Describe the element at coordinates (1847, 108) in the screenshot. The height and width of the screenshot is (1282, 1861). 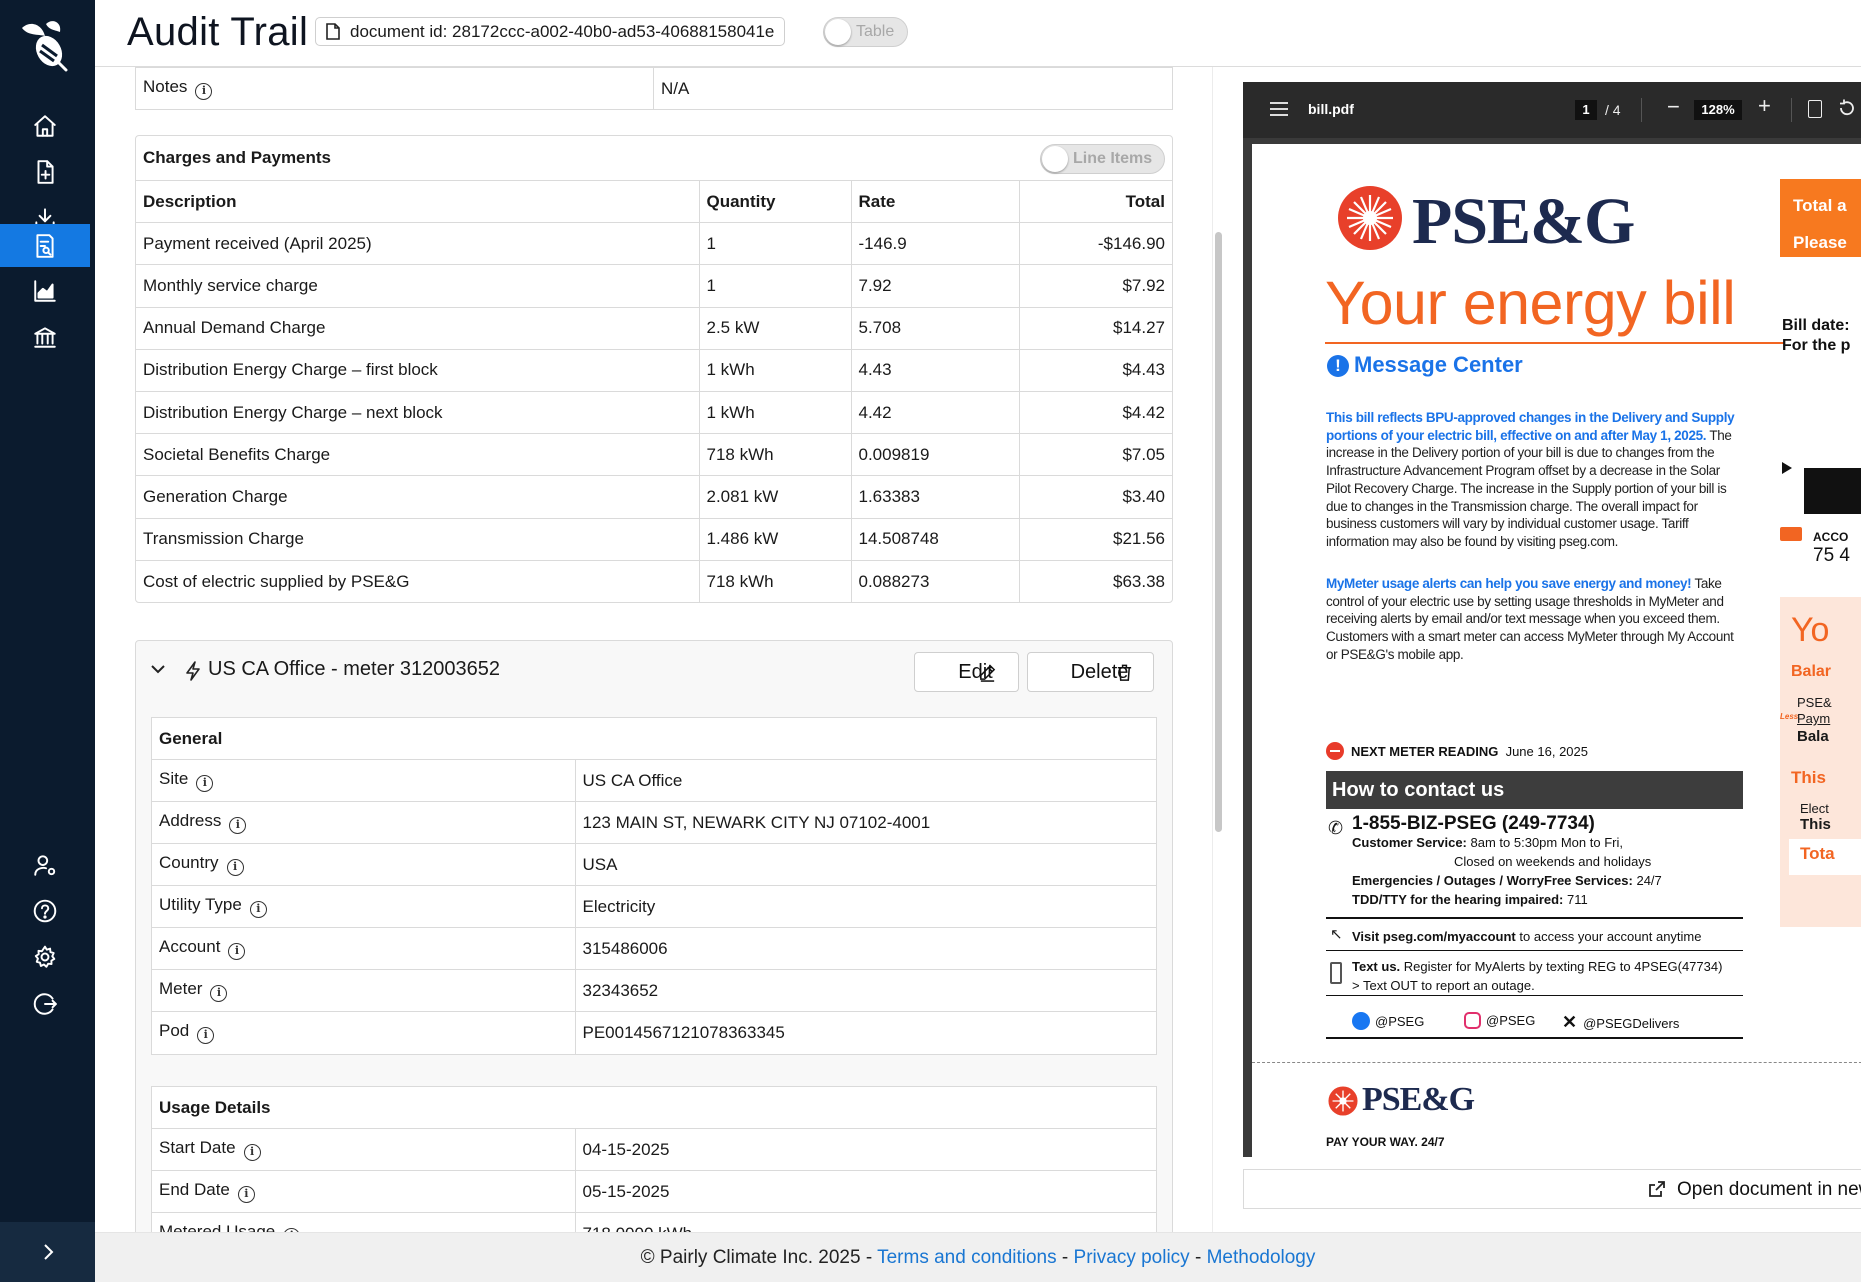
I see `rotate-icon` at that location.